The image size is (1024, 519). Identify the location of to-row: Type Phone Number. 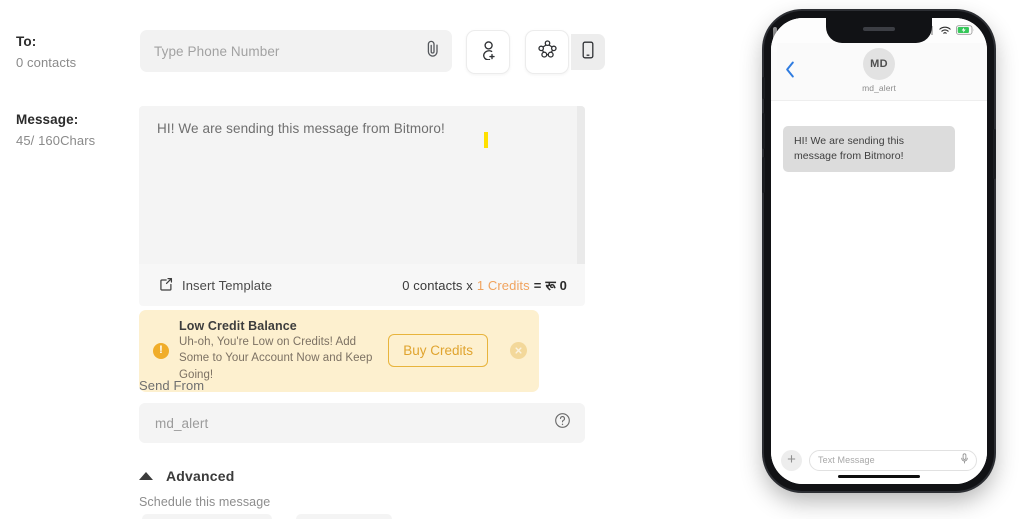
(372, 52).